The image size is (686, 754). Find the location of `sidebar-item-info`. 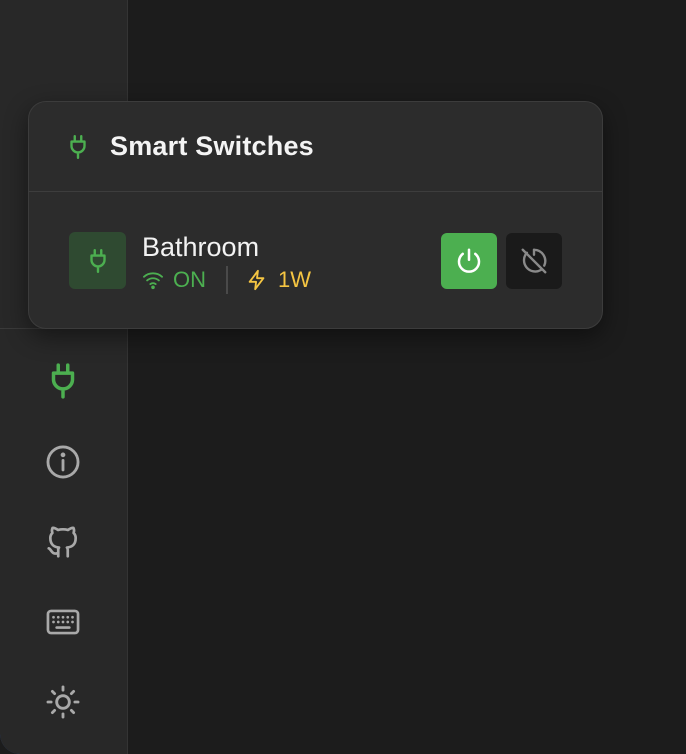

sidebar-item-info is located at coordinates (63, 462).